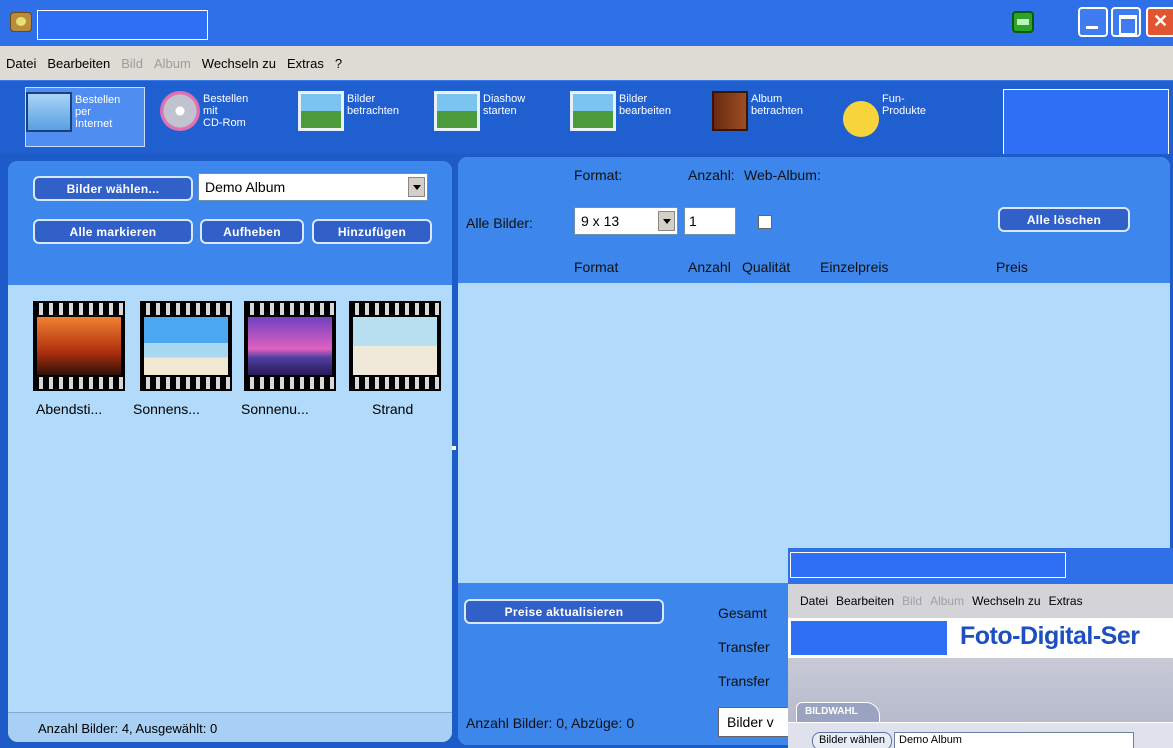 The width and height of the screenshot is (1173, 748). What do you see at coordinates (852, 740) in the screenshot?
I see `choose-images-button: Bilder wählen` at bounding box center [852, 740].